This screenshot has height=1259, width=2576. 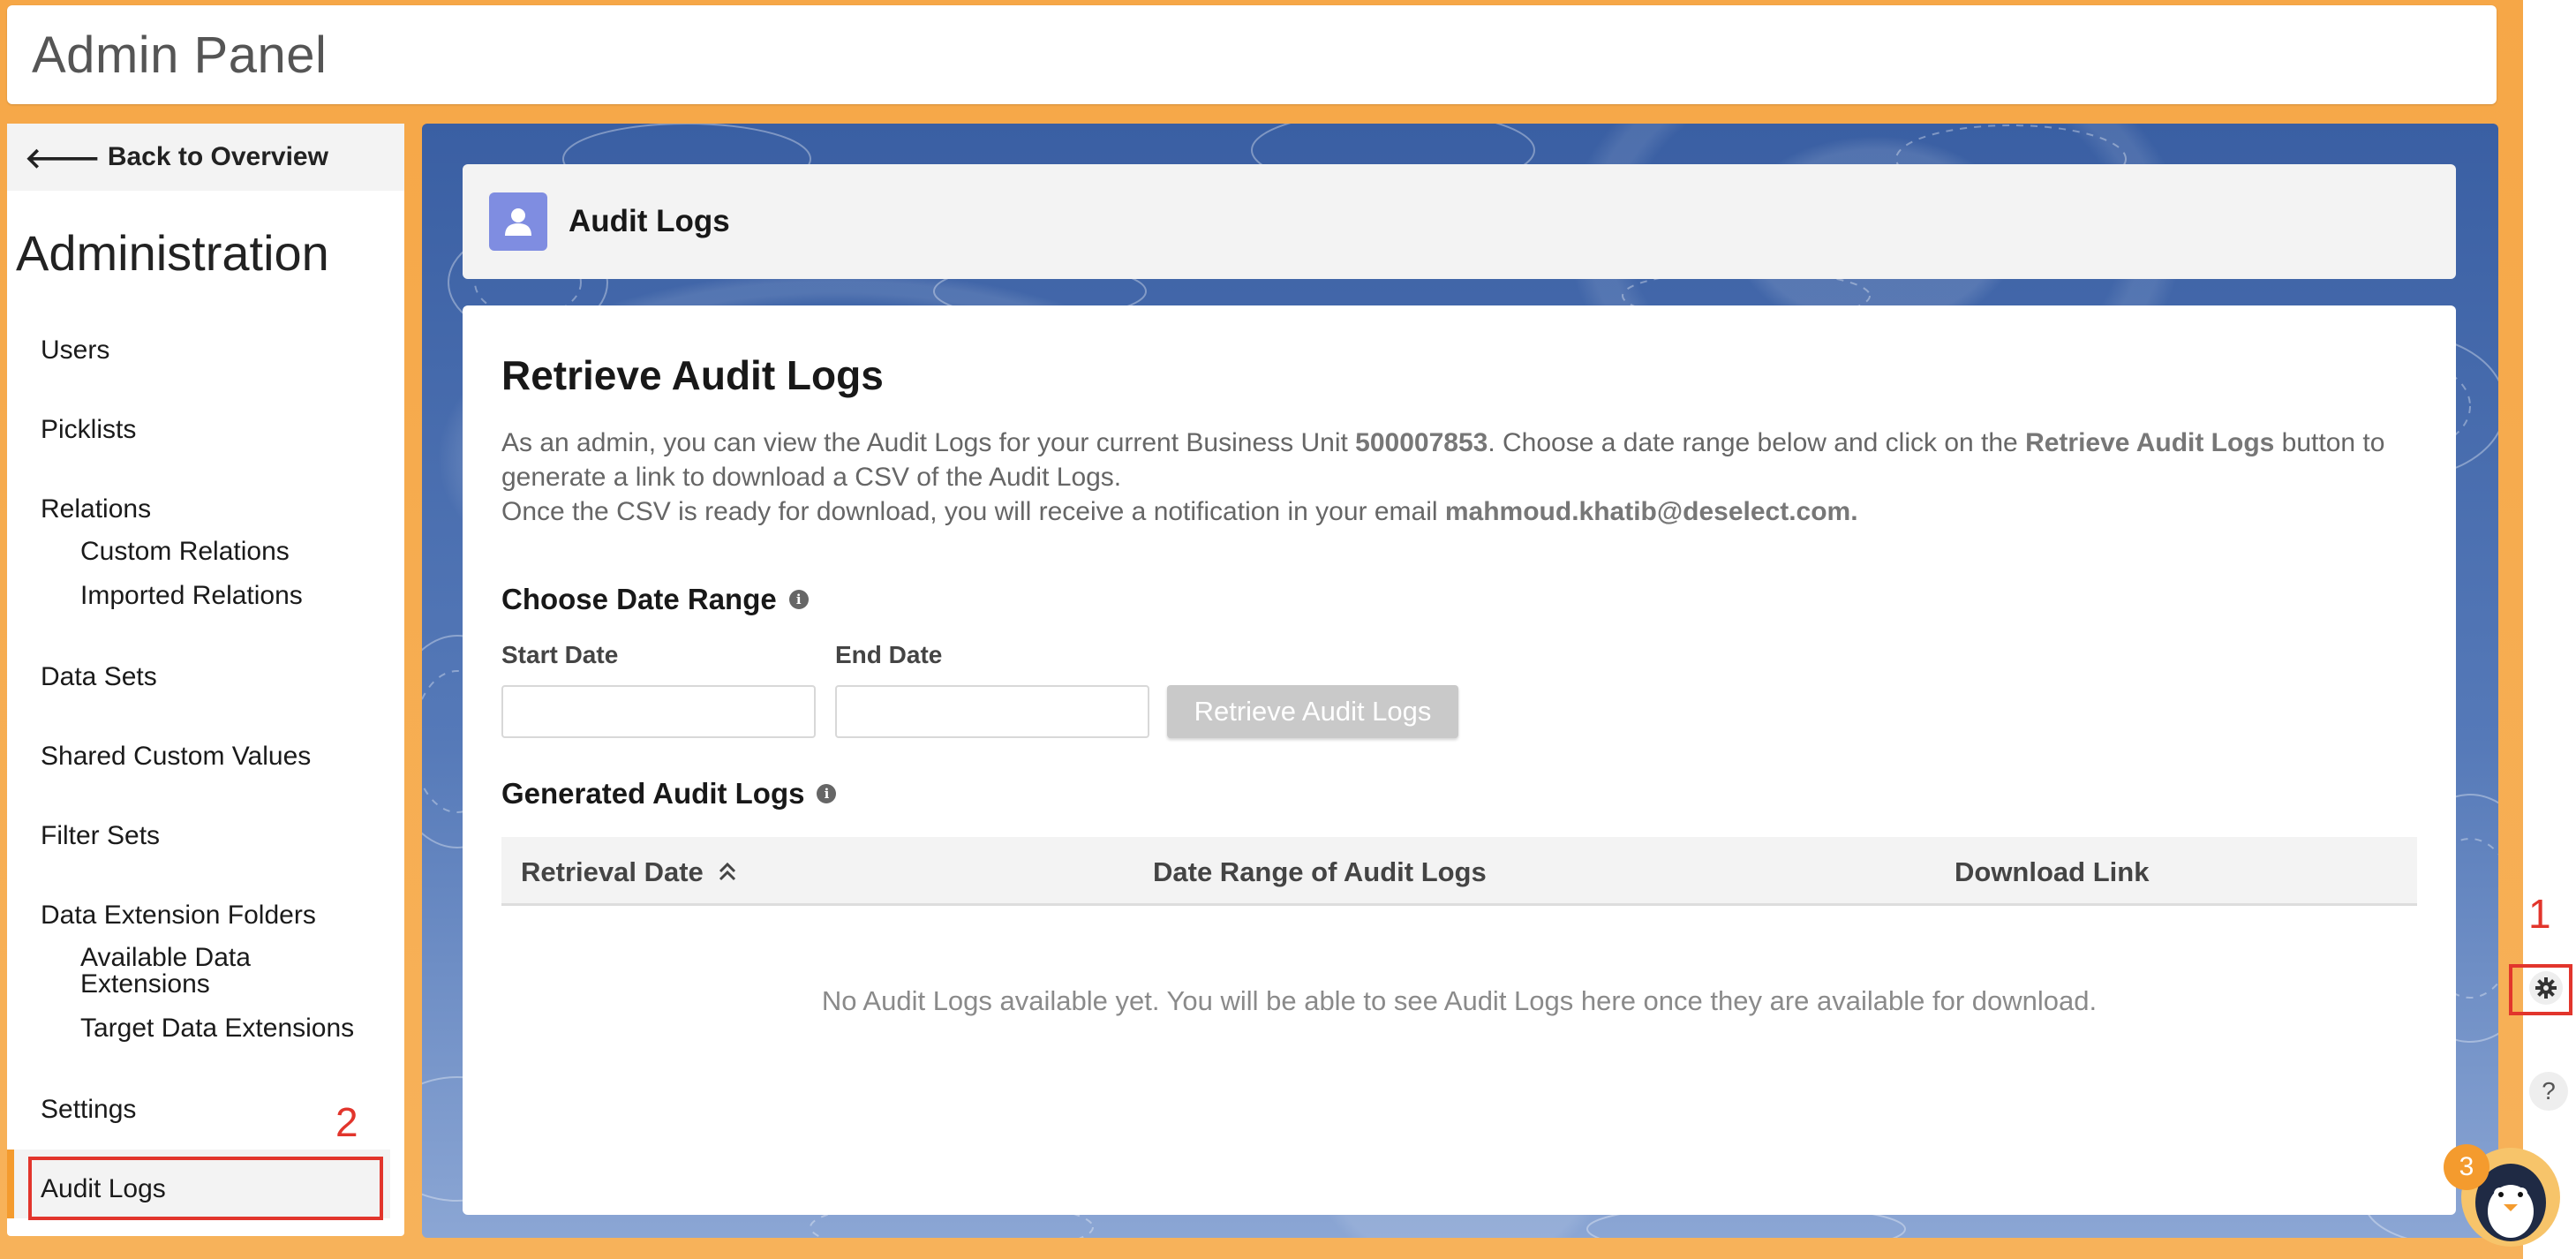 I want to click on sidebar-item-available-data-extensions: Available Data Extensions, so click(x=222, y=971).